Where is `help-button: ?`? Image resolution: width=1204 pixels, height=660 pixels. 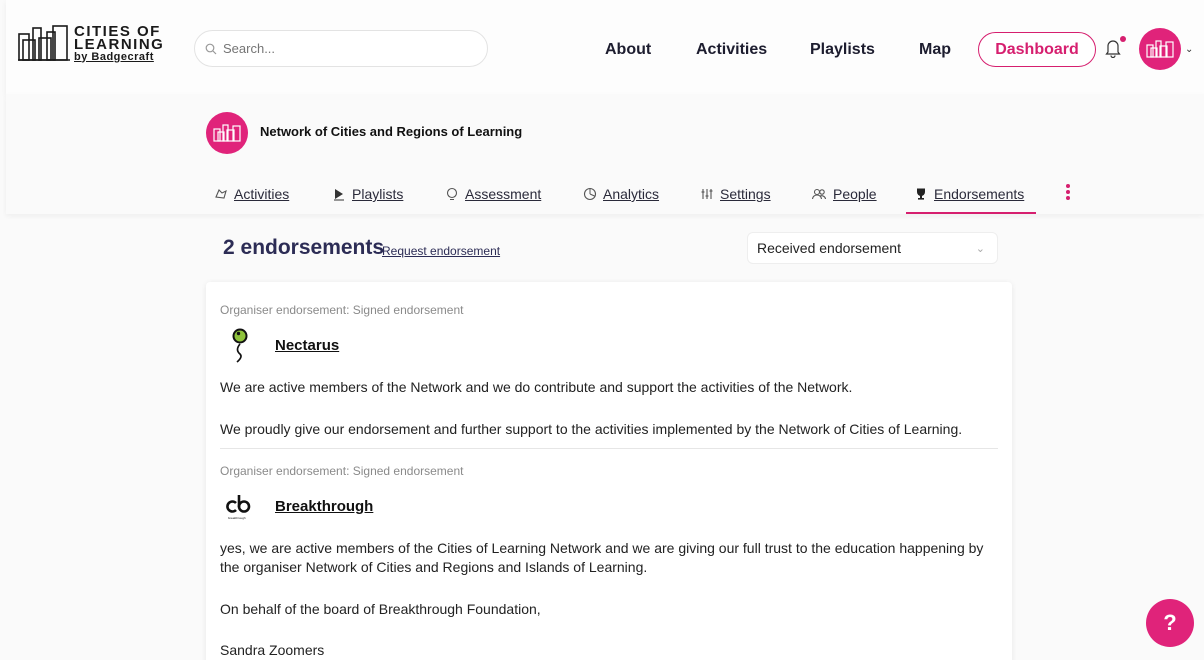
help-button: ? is located at coordinates (1170, 623).